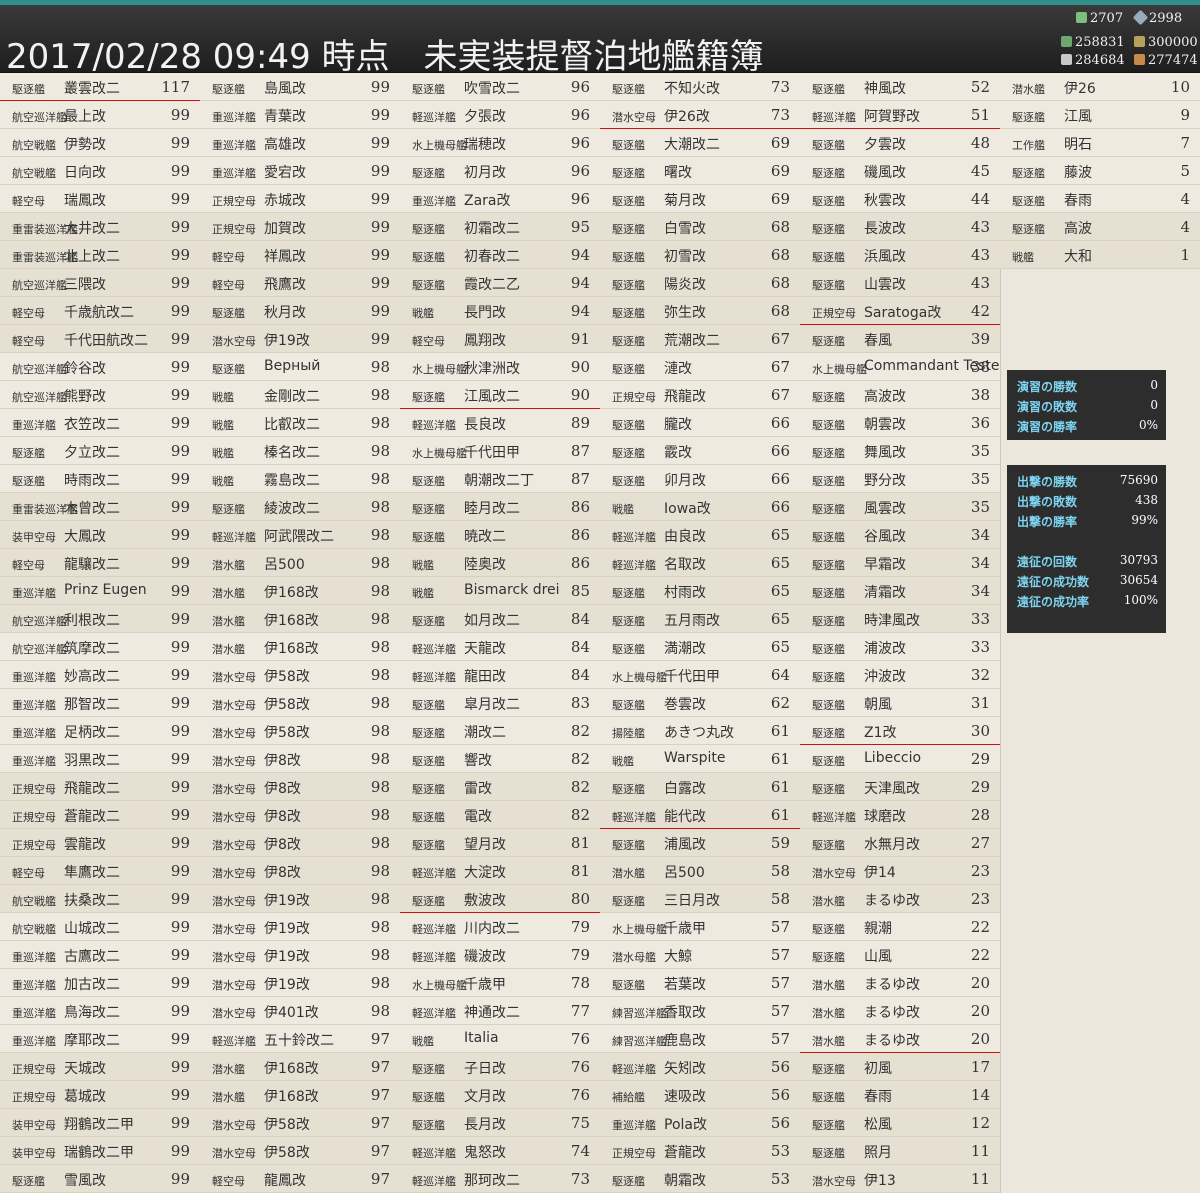 The width and height of the screenshot is (1200, 1193). What do you see at coordinates (900, 1011) in the screenshot?
I see `ship-row: 潜水艦 まるゆ改 20` at bounding box center [900, 1011].